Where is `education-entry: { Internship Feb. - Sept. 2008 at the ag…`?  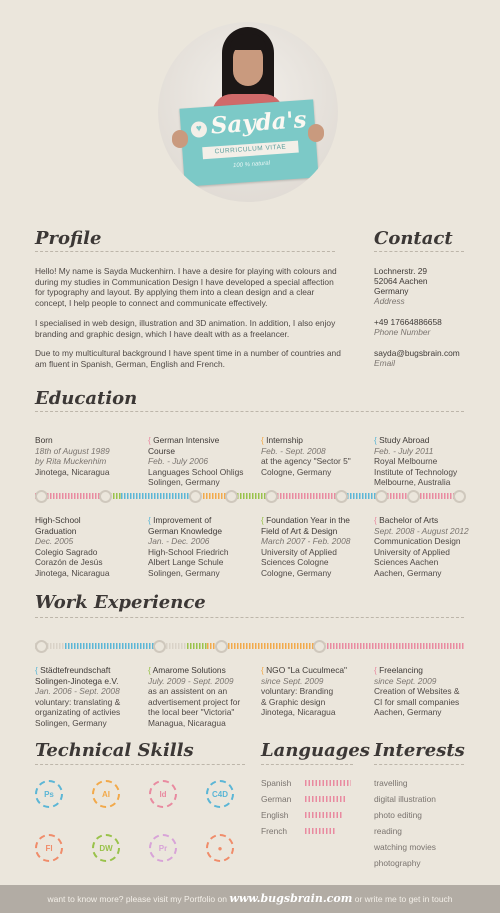
education-entry: { Internship Feb. - Sept. 2008 at the ag… is located at coordinates (316, 456).